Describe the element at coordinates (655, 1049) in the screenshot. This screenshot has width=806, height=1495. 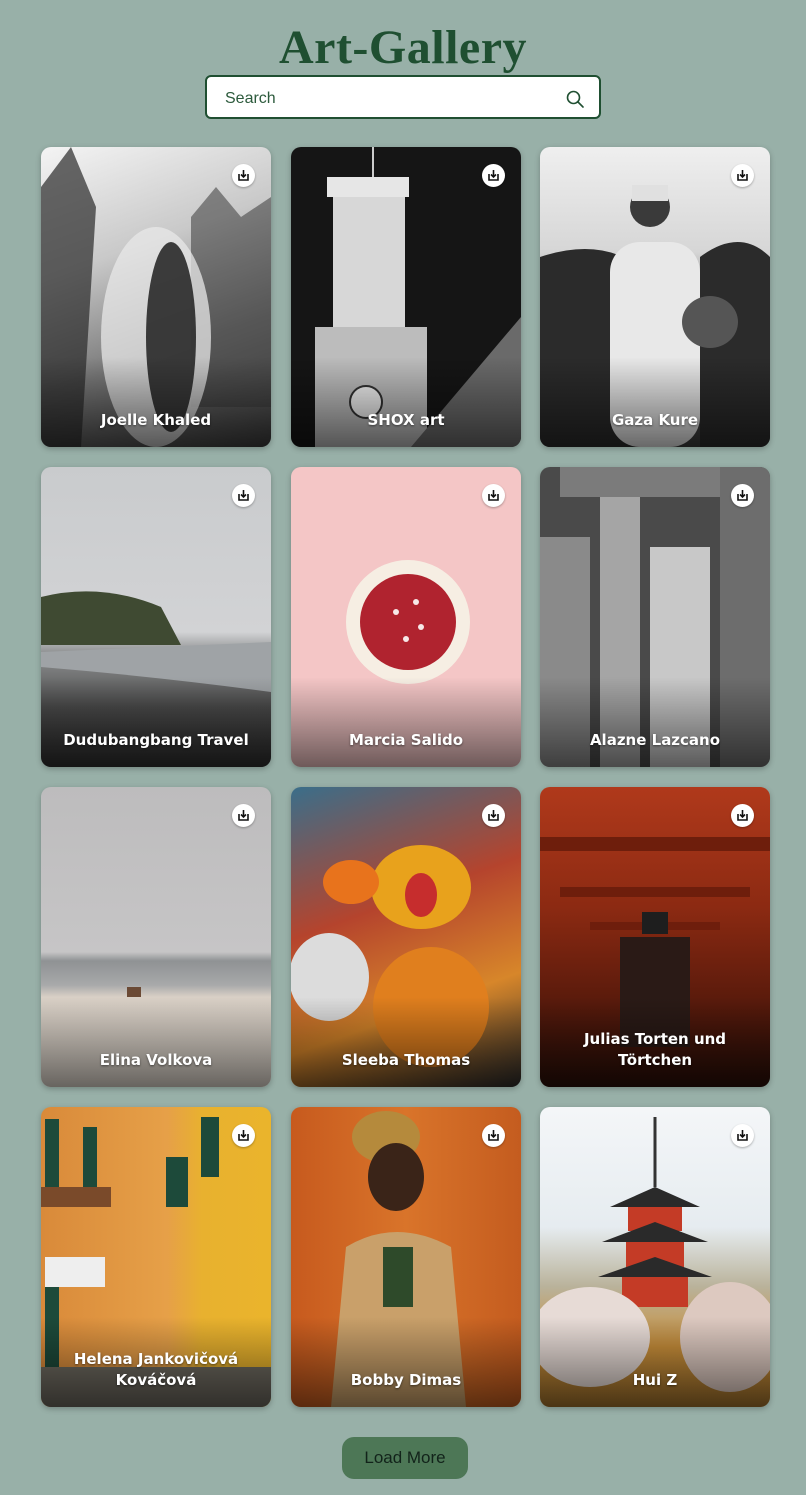
I see `photographer-name: Julias Torten und Törtchen` at that location.